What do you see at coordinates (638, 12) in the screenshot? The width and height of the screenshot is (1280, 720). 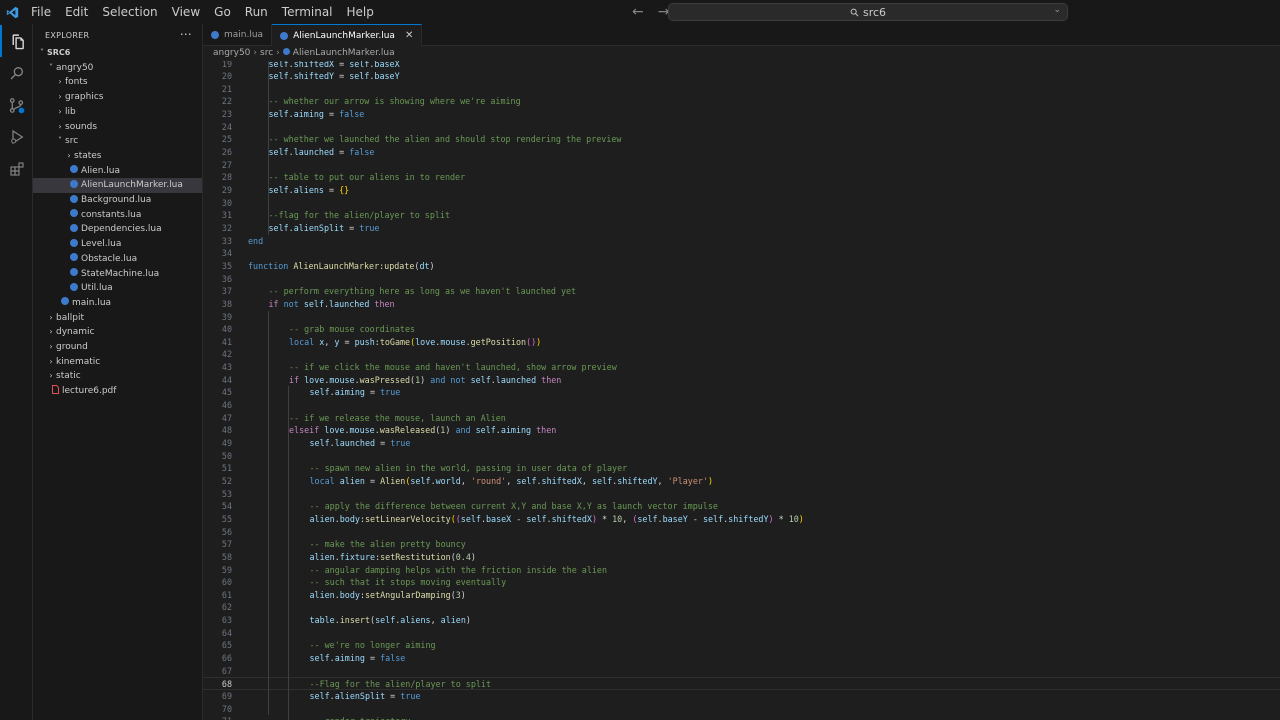 I see `back-arrow-icon: ←` at bounding box center [638, 12].